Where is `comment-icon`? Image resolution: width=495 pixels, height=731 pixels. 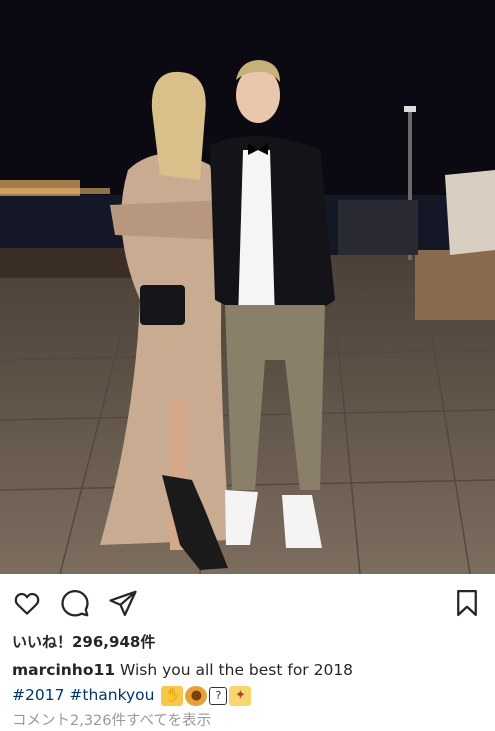 comment-icon is located at coordinates (75, 603).